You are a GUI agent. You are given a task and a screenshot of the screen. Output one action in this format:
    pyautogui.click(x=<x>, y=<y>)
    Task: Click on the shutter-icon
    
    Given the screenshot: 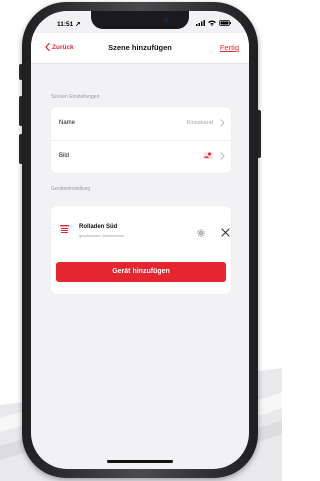 What is the action you would take?
    pyautogui.click(x=64, y=229)
    